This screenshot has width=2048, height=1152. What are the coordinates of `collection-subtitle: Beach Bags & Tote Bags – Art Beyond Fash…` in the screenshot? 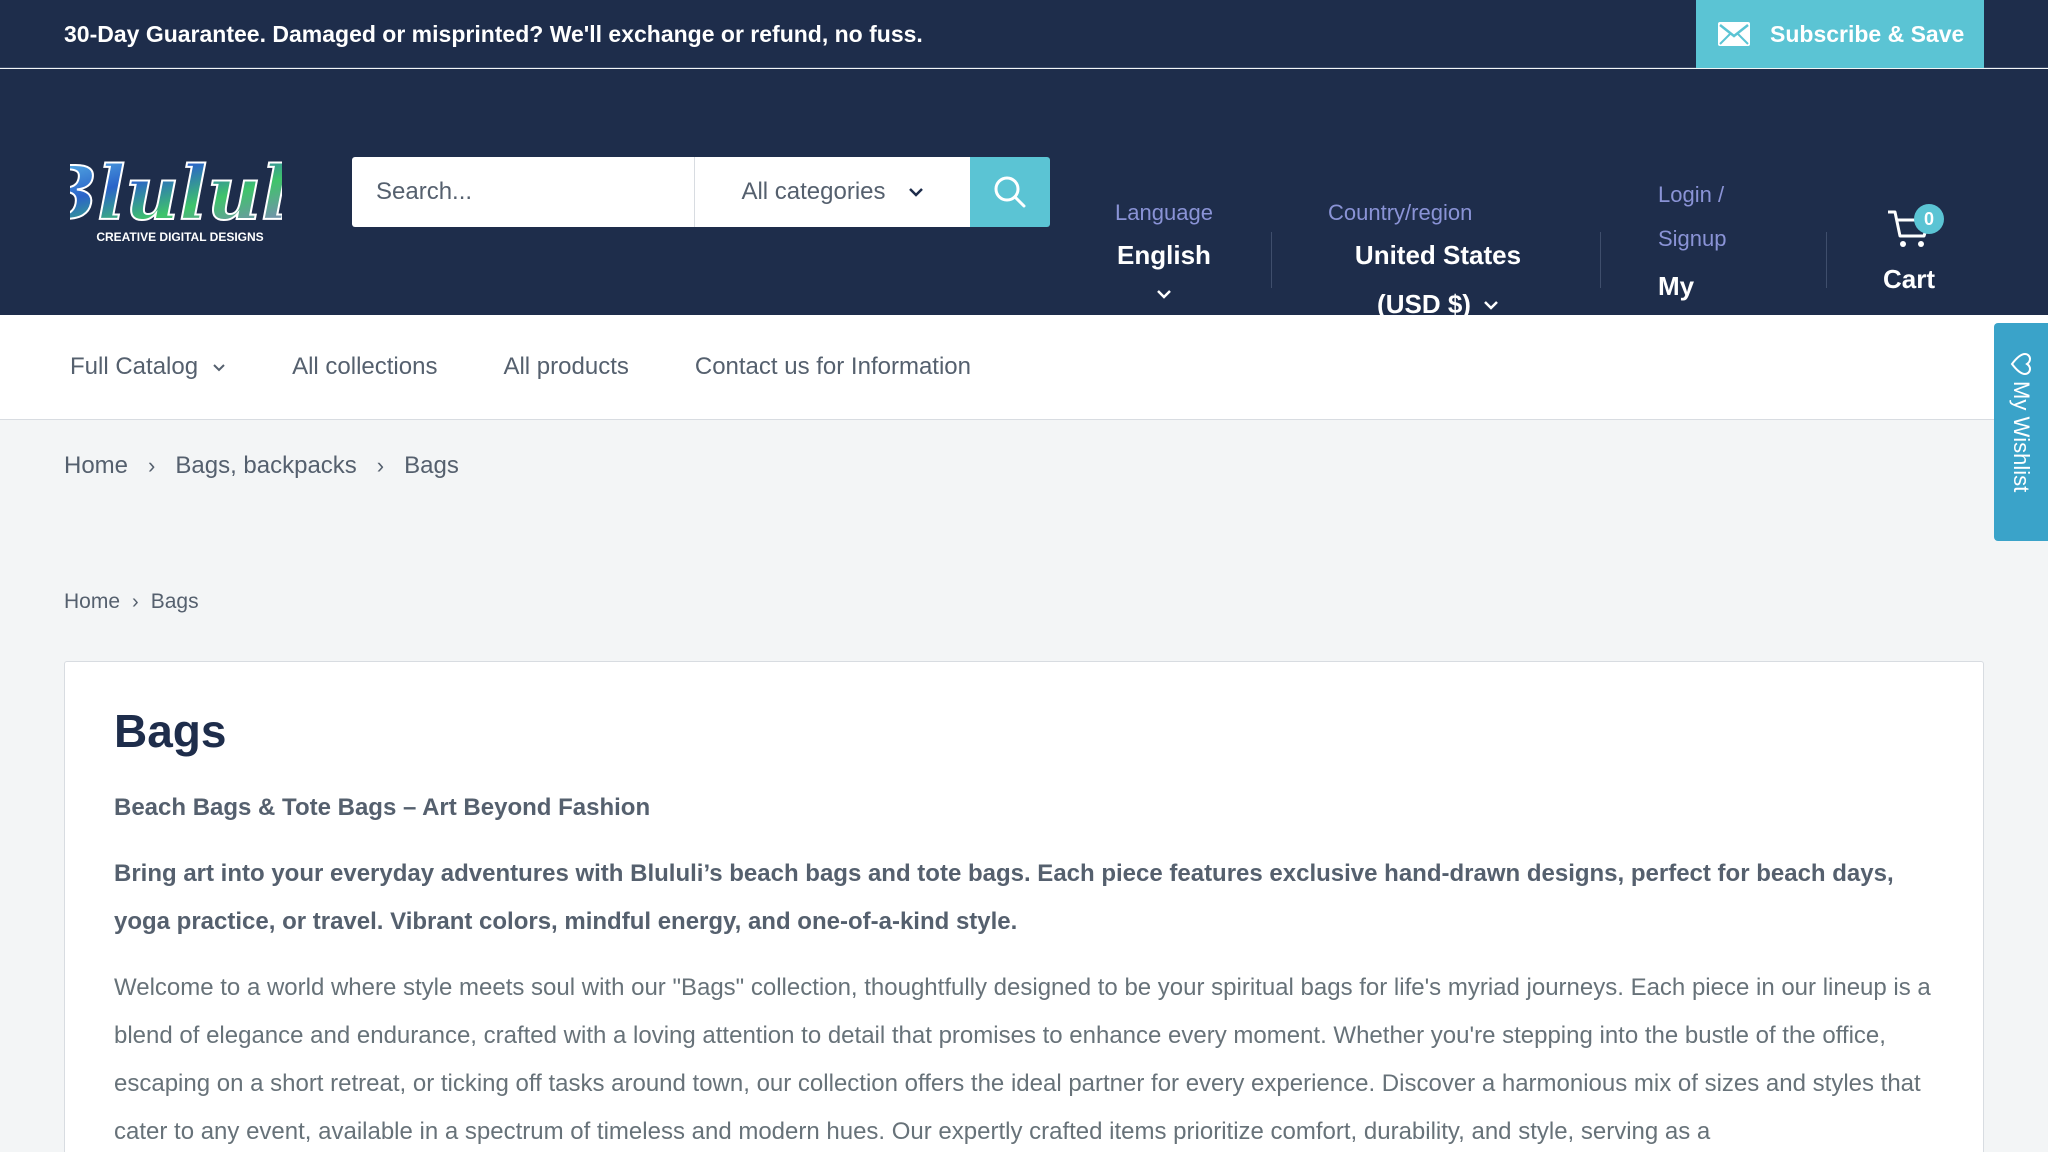 It's located at (382, 807).